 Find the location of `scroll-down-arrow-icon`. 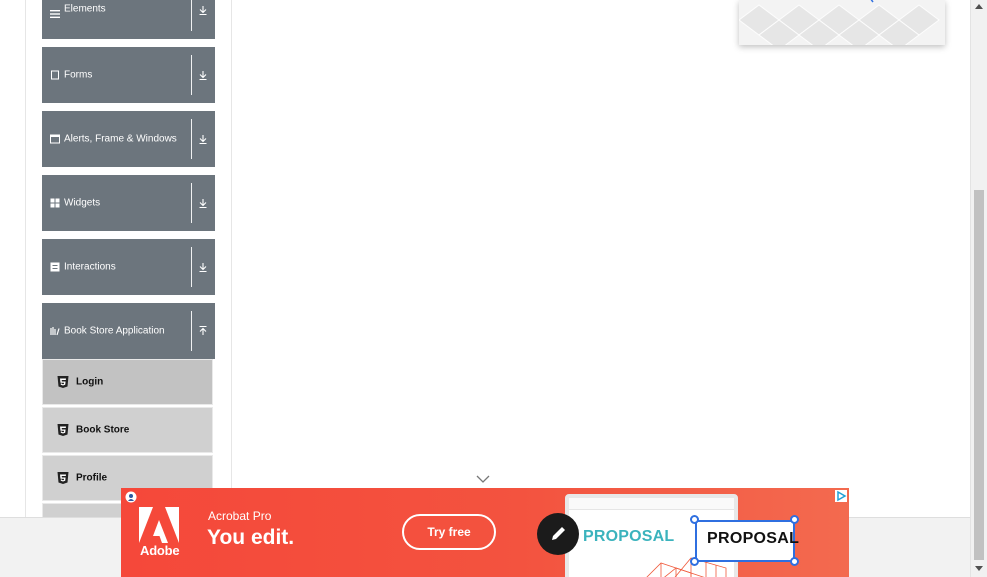

scroll-down-arrow-icon is located at coordinates (979, 568).